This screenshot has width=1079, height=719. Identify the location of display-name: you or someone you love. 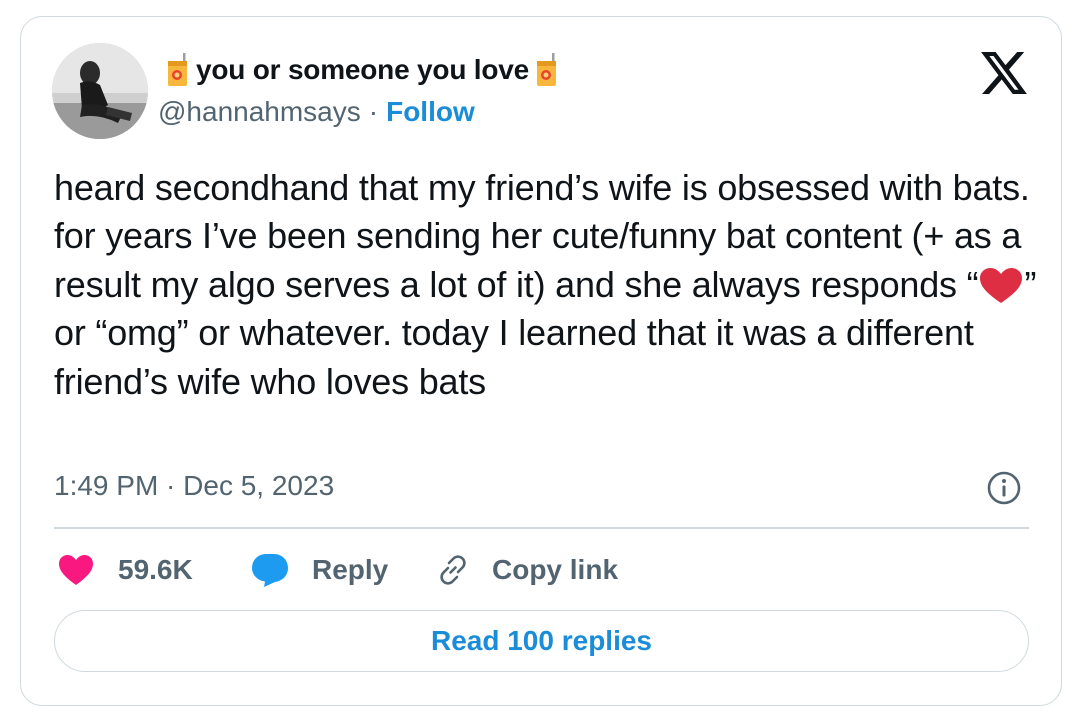
(362, 70).